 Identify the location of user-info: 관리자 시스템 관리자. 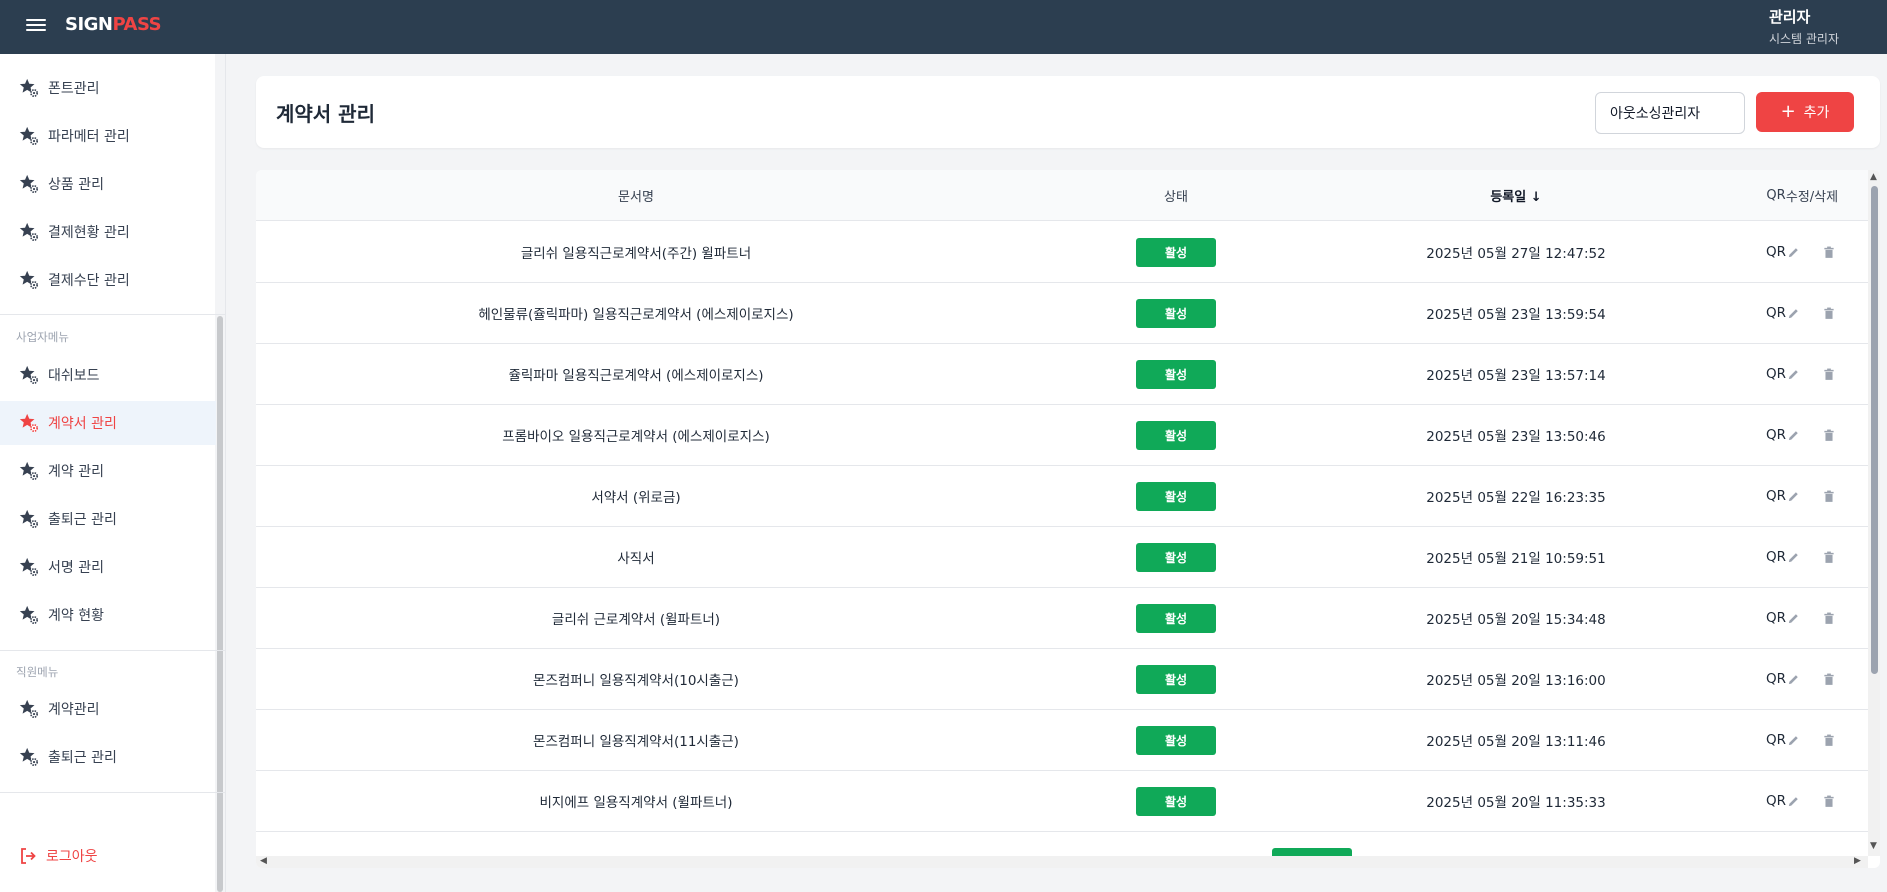
(1804, 26).